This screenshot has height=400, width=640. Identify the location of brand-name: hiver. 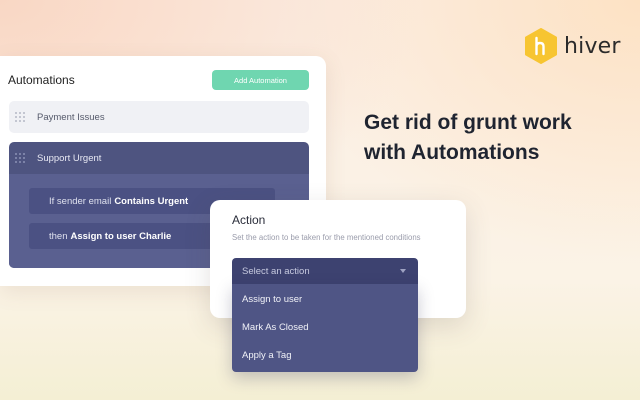
(592, 46).